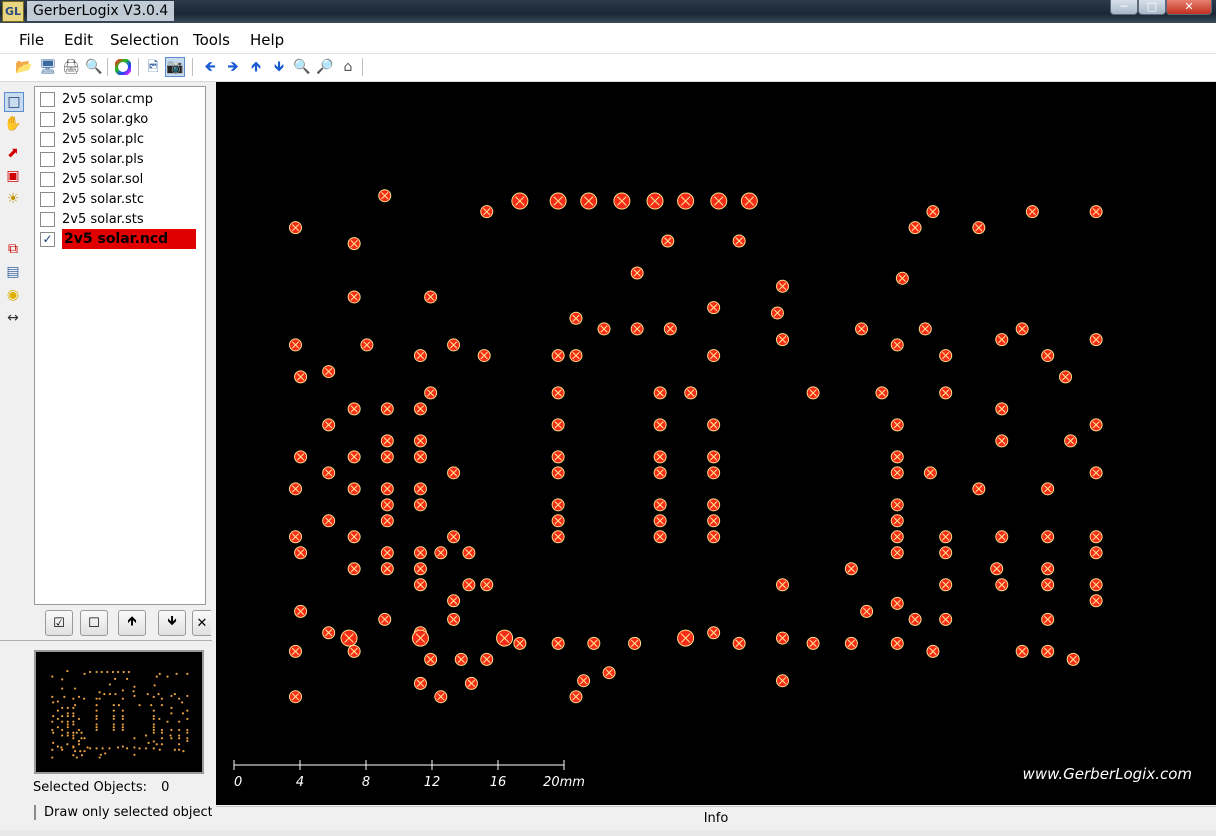 The width and height of the screenshot is (1216, 836). I want to click on menu-help: Help, so click(267, 40).